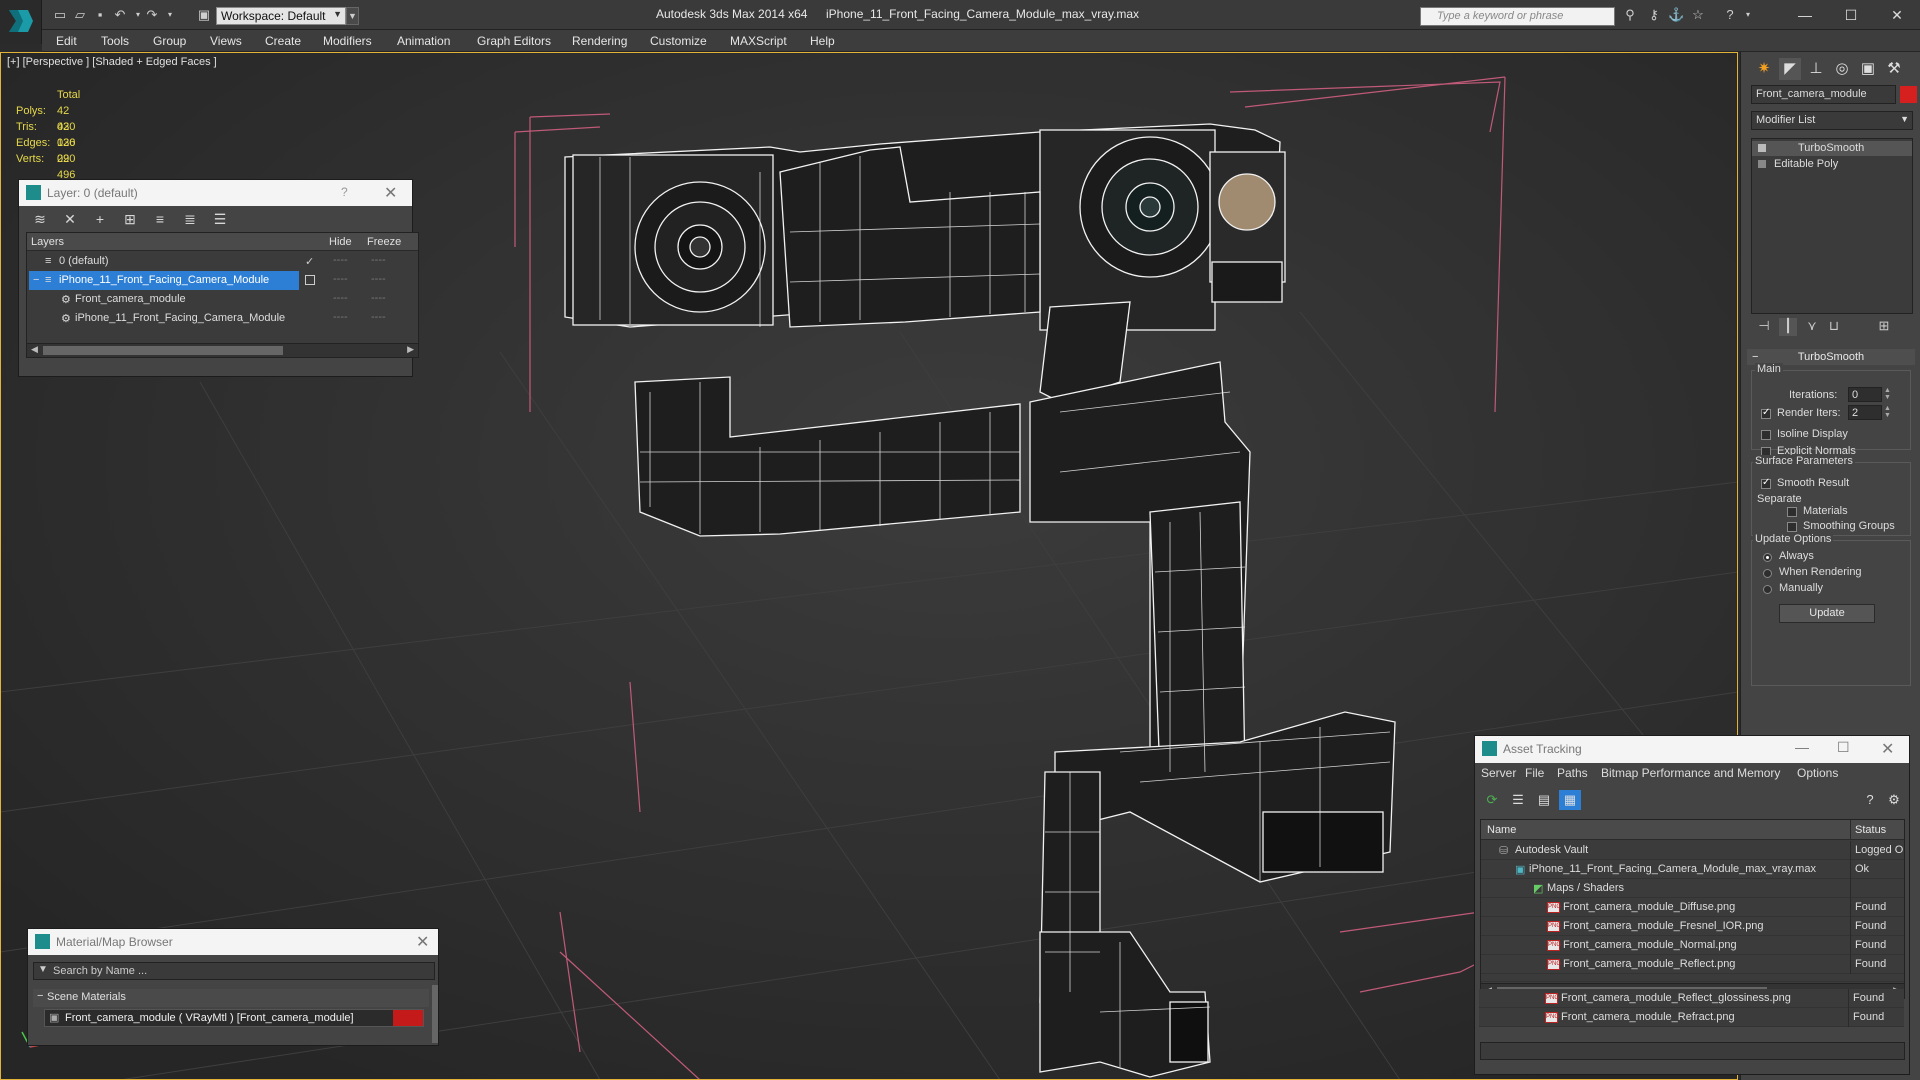  I want to click on modifier-list-dropdown: Modifier List ▼, so click(1832, 120).